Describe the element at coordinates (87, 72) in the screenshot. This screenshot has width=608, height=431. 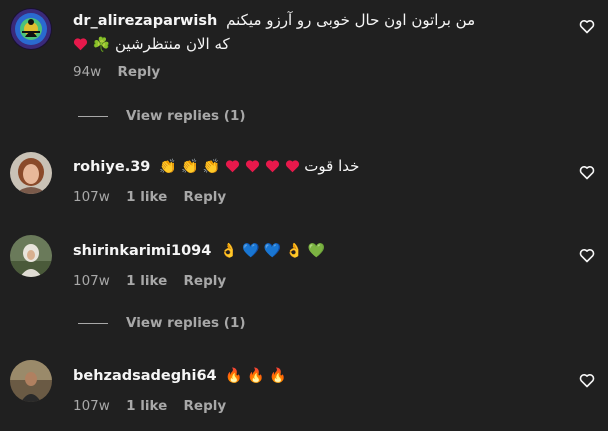
I see `timestamp: 94w` at that location.